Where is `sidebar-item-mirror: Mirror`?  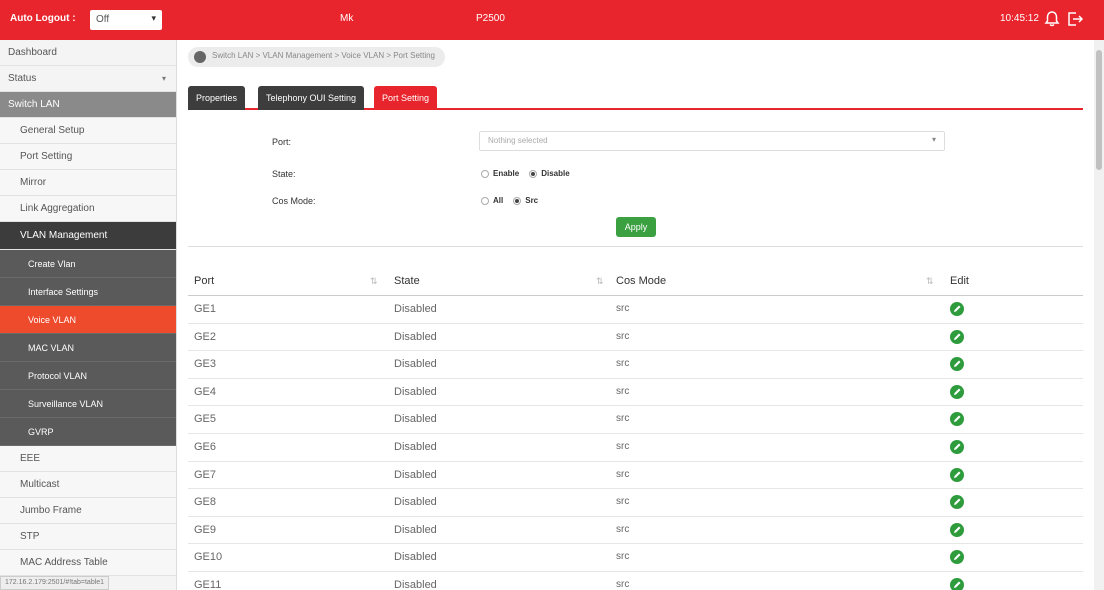
sidebar-item-mirror: Mirror is located at coordinates (88, 183).